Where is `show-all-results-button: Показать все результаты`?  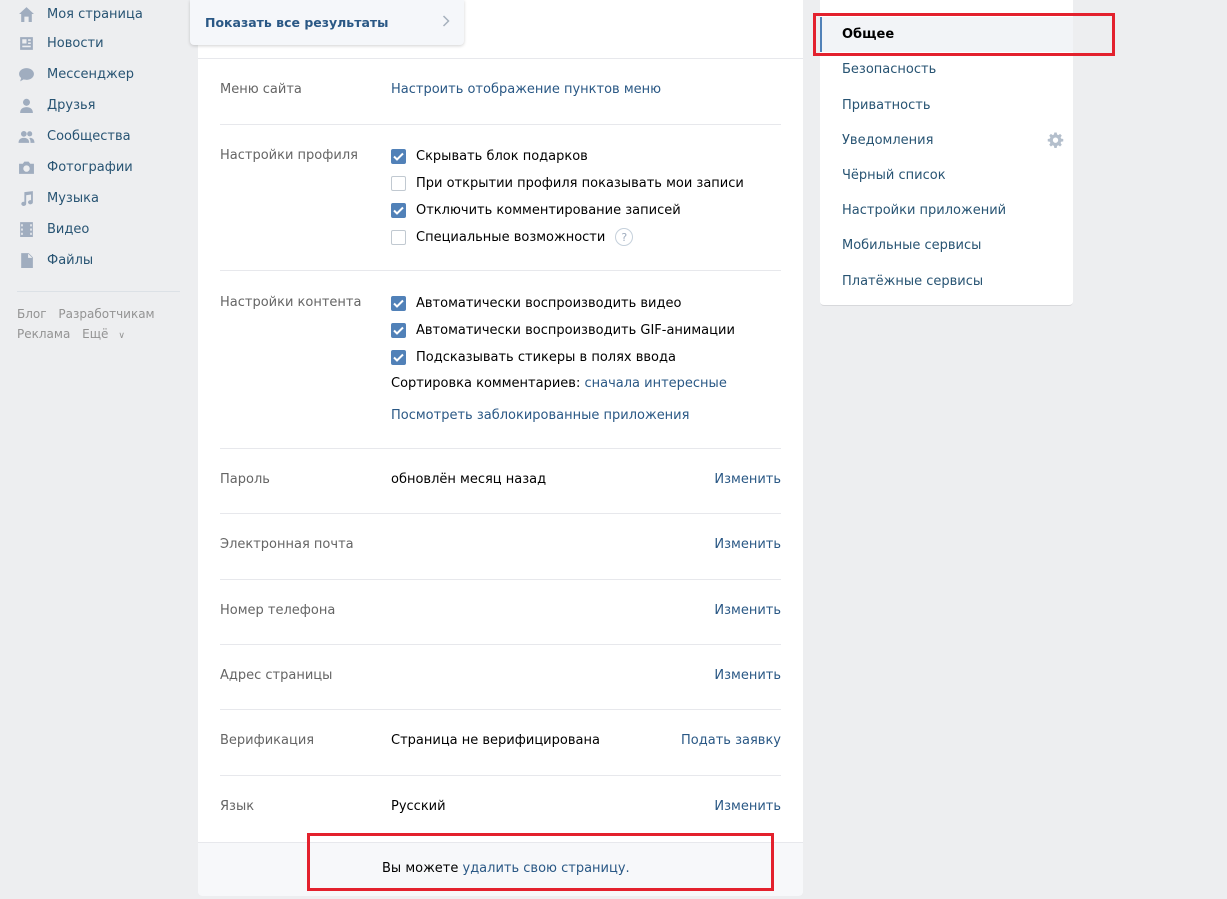 show-all-results-button: Показать все результаты is located at coordinates (327, 22).